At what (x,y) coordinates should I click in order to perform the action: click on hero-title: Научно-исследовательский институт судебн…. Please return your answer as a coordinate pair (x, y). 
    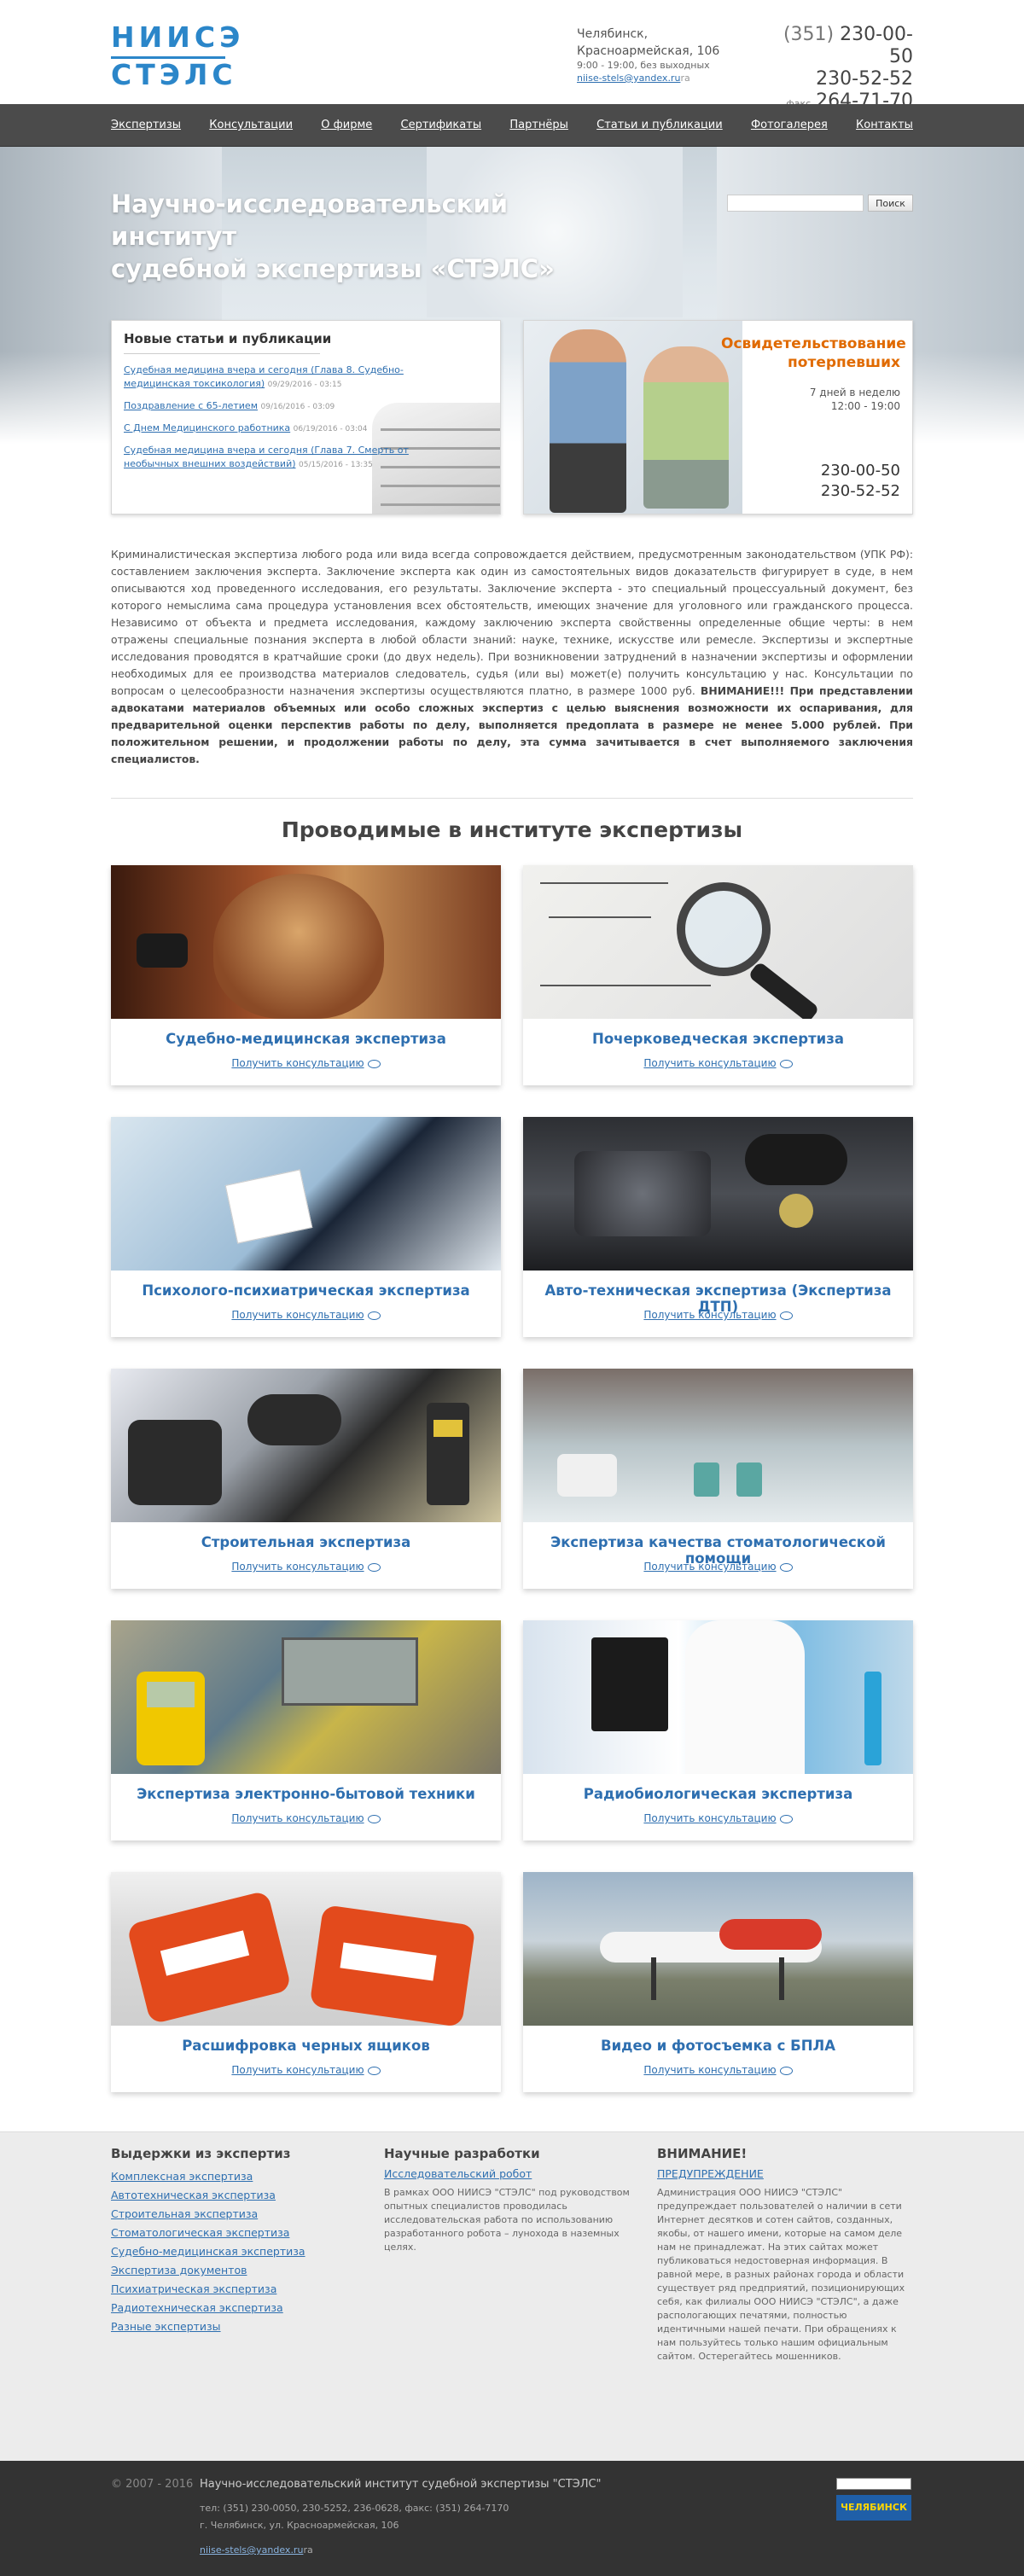
    Looking at the image, I should click on (333, 236).